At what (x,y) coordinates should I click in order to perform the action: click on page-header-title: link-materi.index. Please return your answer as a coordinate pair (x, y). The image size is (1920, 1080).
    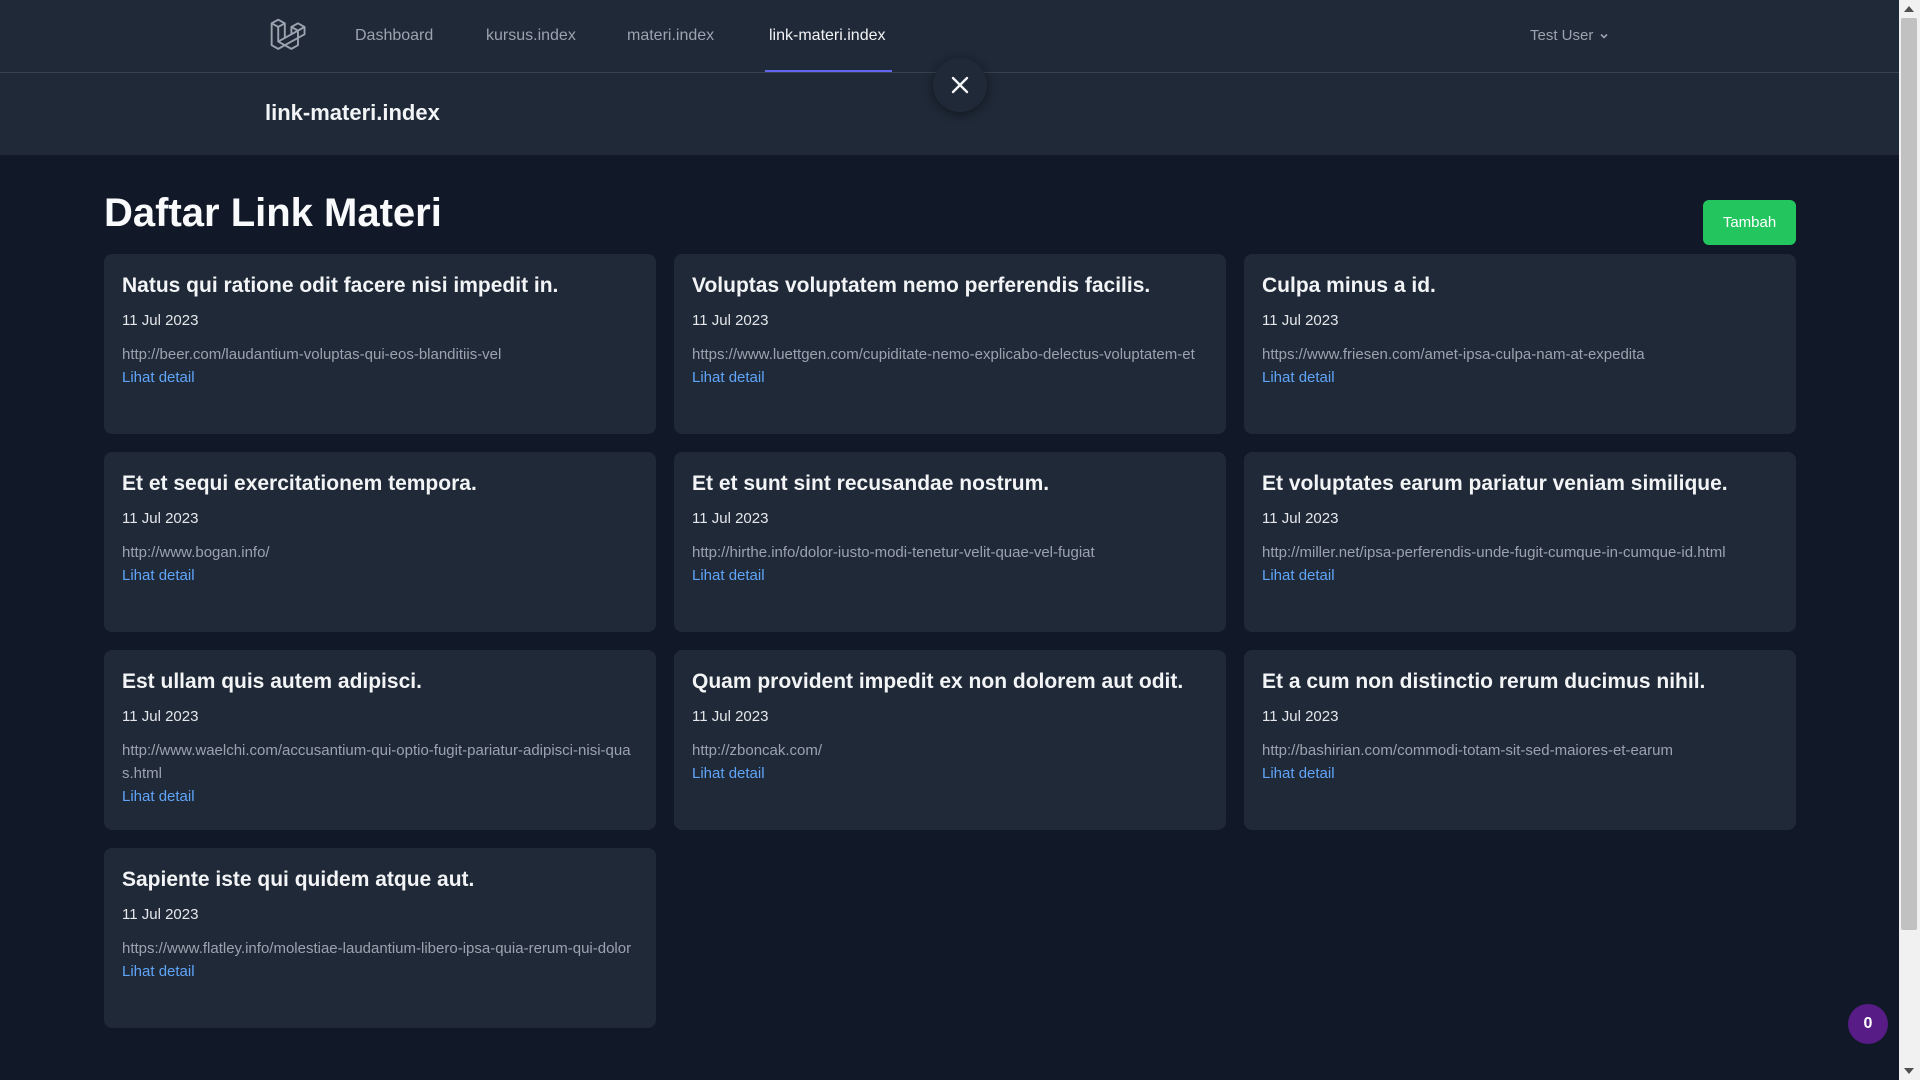
    Looking at the image, I should click on (352, 112).